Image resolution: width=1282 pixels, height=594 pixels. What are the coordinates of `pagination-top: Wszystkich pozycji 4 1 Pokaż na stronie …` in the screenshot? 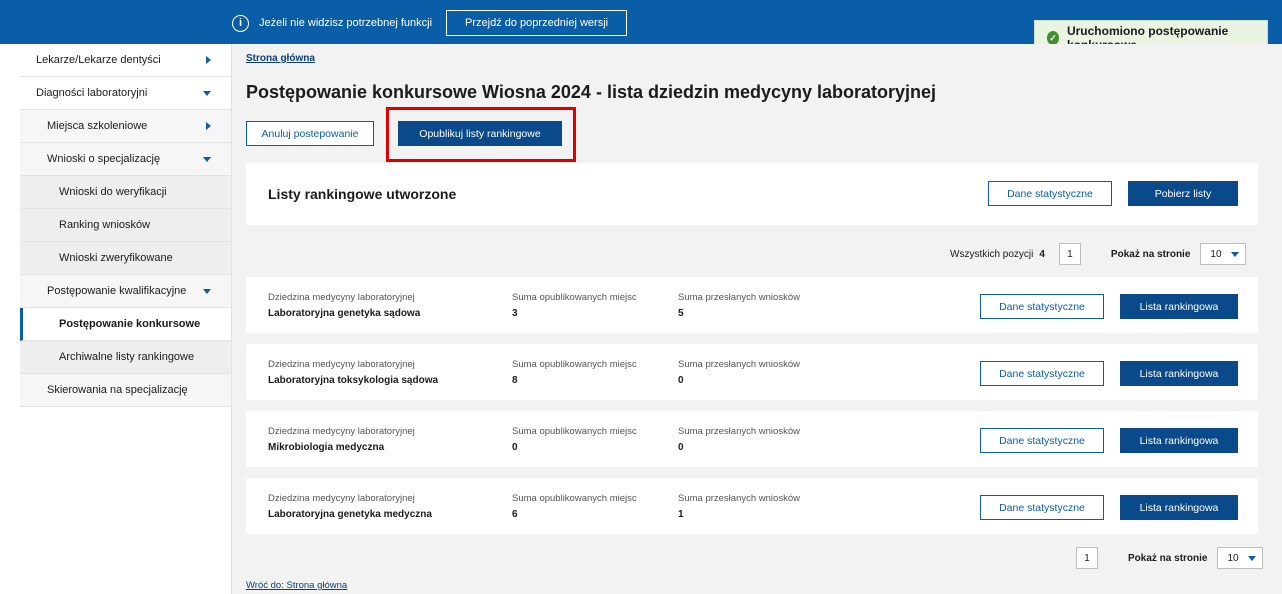 It's located at (1098, 254).